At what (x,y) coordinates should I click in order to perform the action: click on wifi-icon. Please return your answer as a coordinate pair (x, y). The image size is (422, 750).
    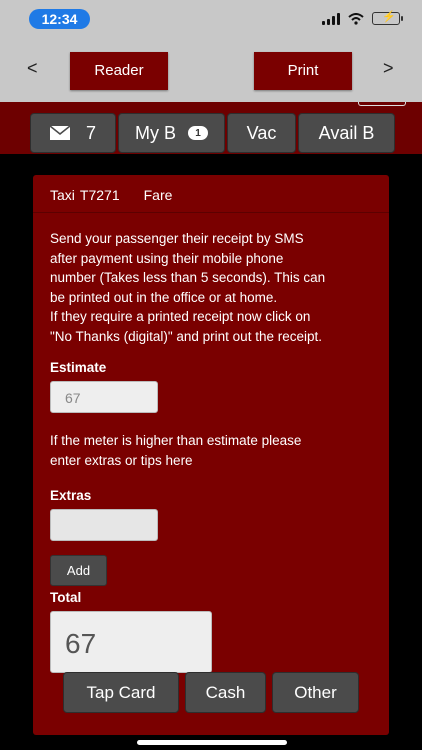
    Looking at the image, I should click on (356, 18).